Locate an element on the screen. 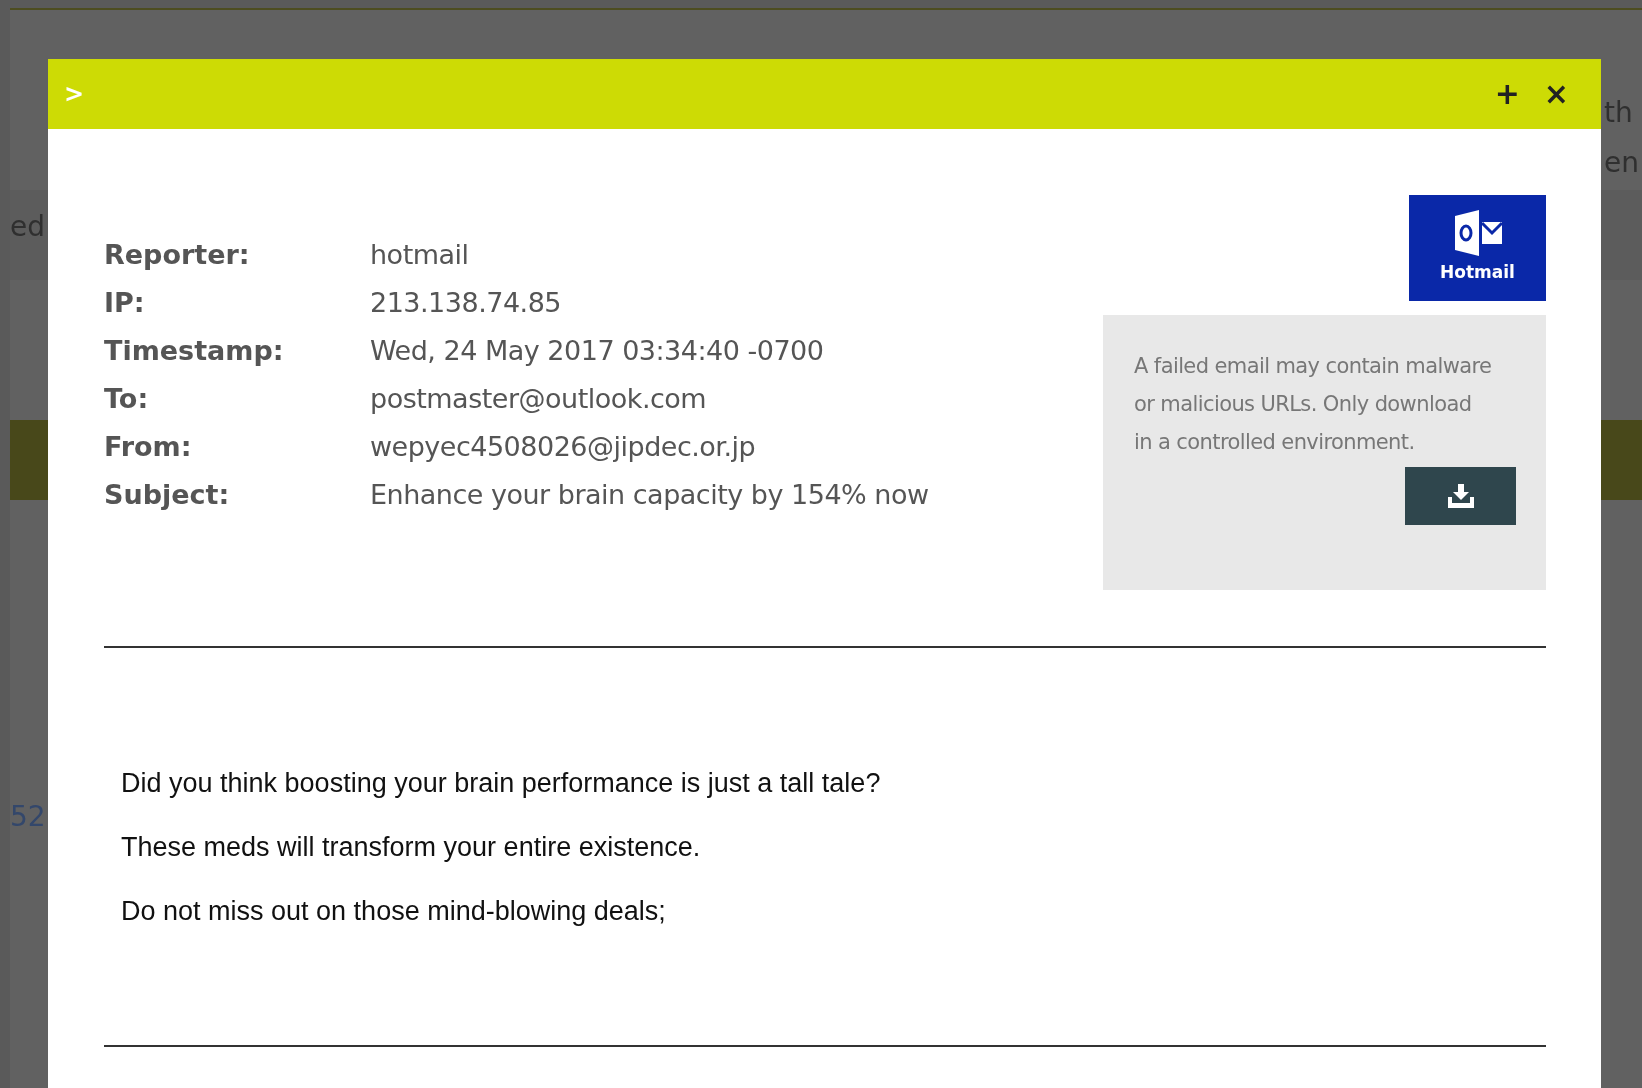 The image size is (1642, 1088). field-value: hotmail is located at coordinates (419, 254).